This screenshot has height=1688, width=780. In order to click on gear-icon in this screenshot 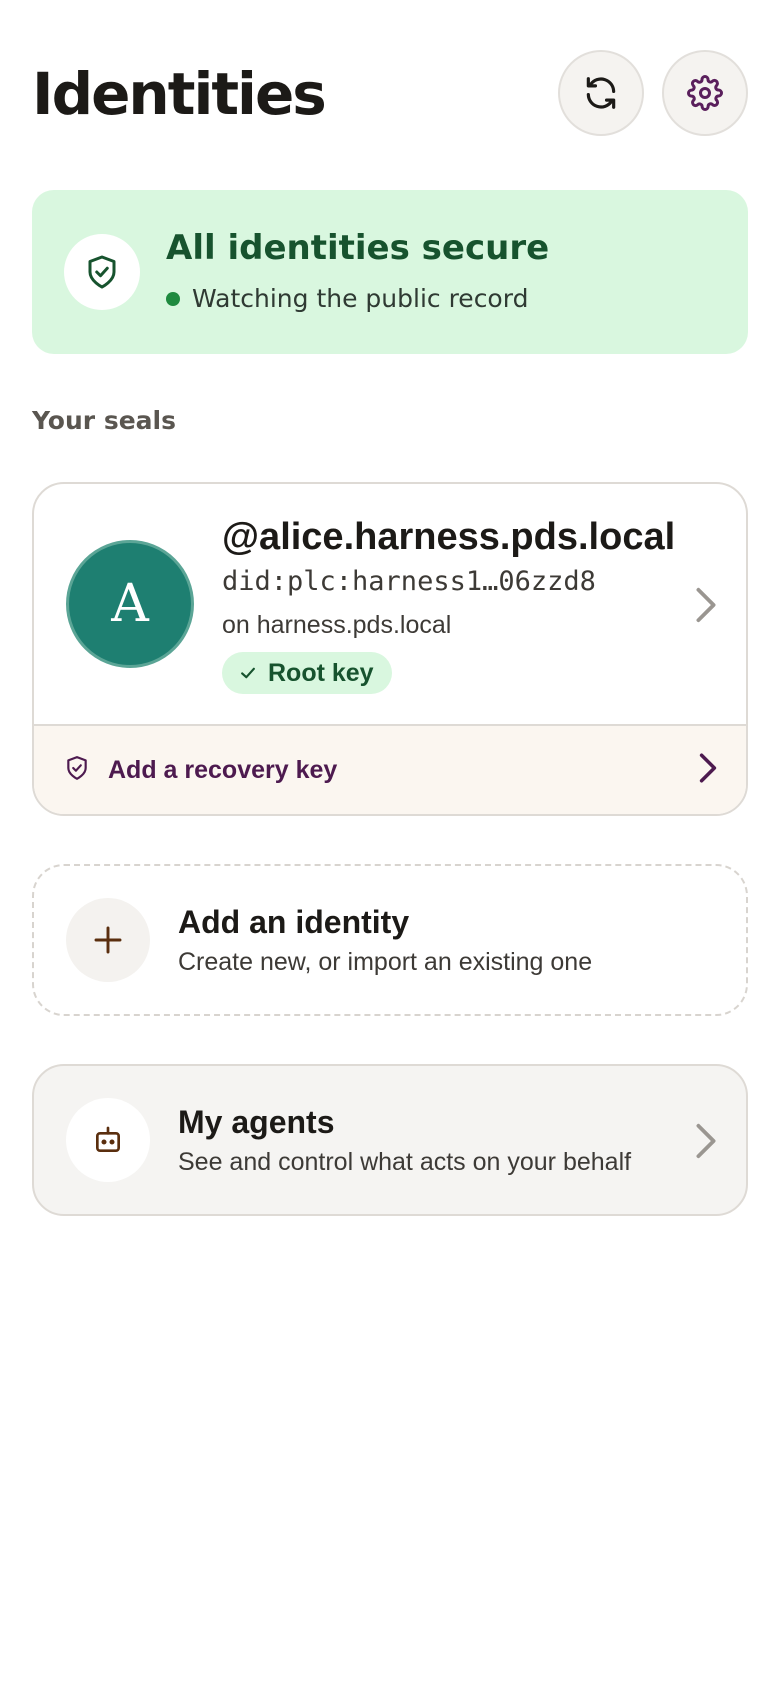, I will do `click(705, 93)`.